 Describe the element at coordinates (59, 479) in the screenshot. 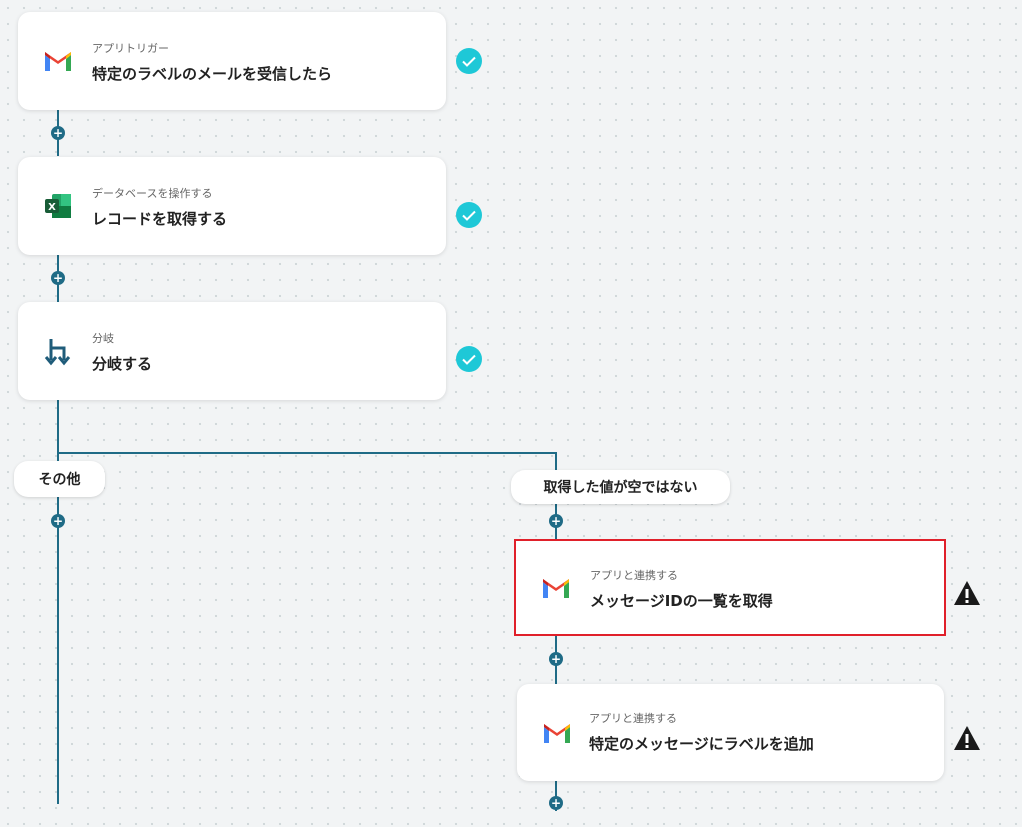

I see `branch-label-other: その他` at that location.